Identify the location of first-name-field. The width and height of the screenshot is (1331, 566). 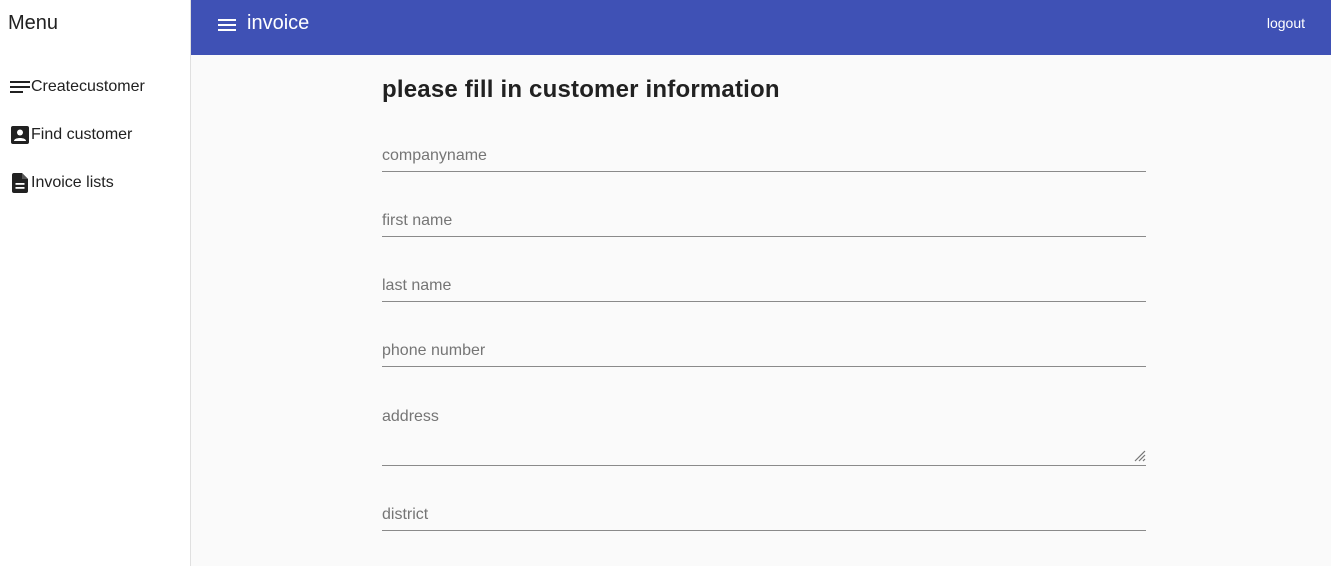
(764, 224).